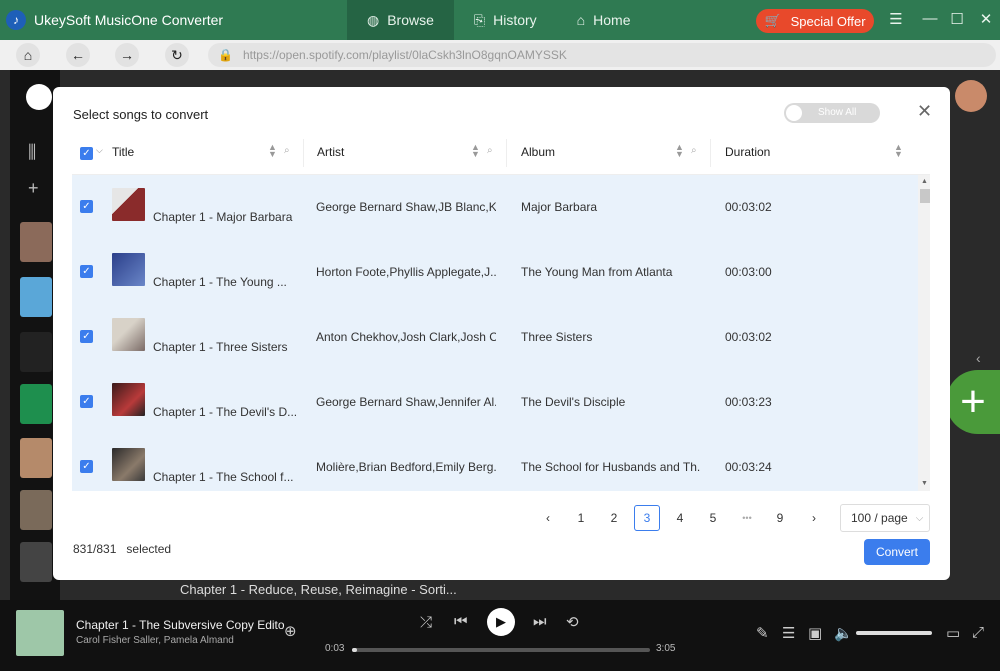  I want to click on special-offer-label: Special Offer, so click(828, 21).